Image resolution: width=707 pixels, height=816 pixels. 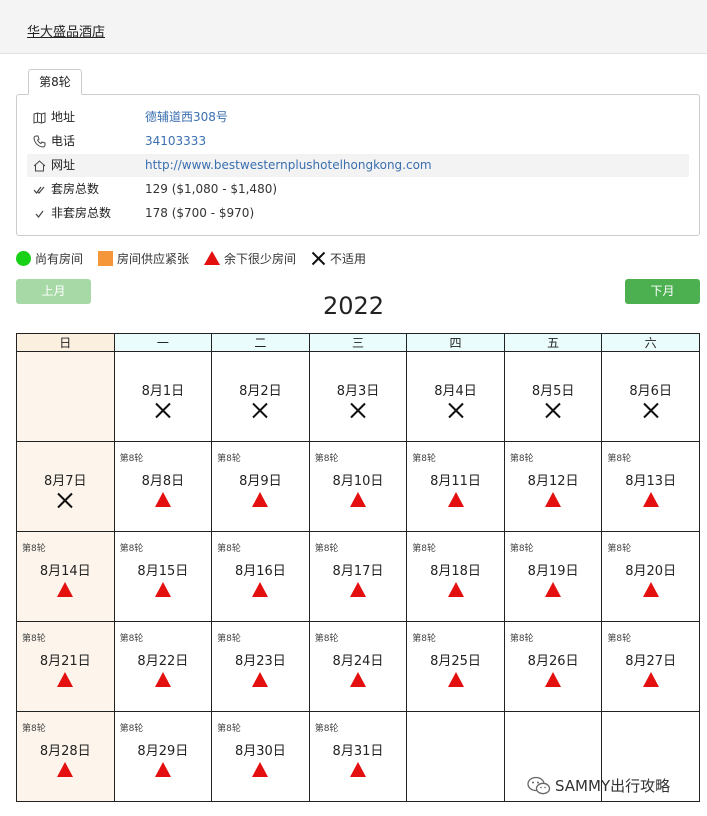 What do you see at coordinates (65, 396) in the screenshot?
I see `empty-day-cell` at bounding box center [65, 396].